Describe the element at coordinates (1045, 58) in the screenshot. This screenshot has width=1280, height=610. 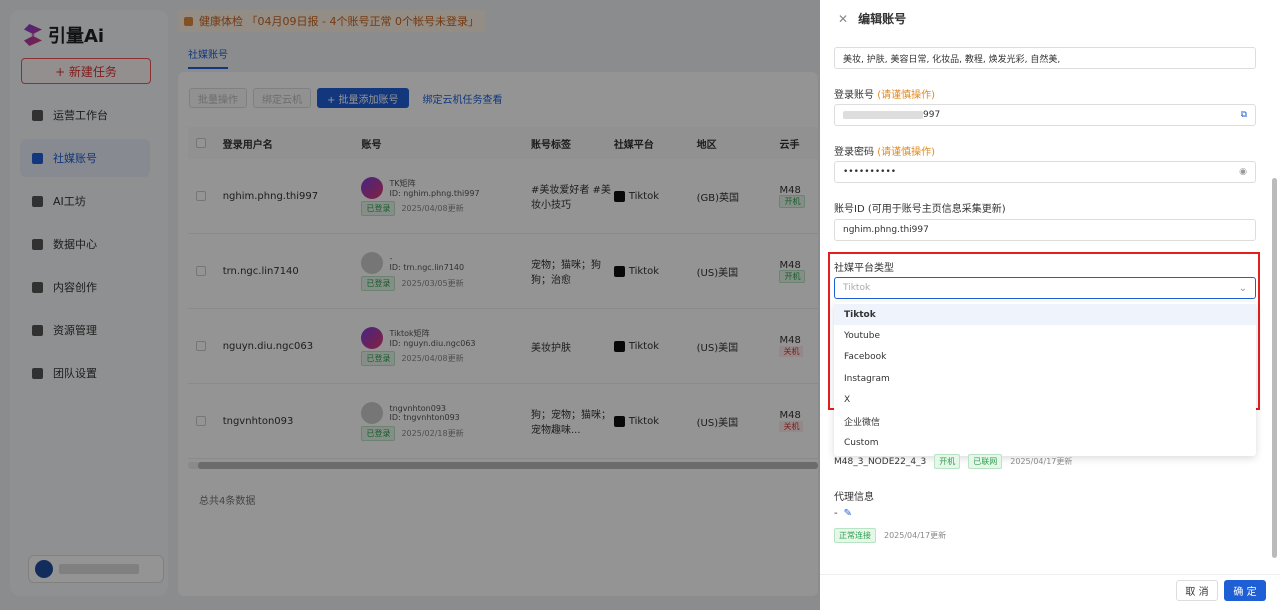
I see `keywords-input: 美妆, 护肤, 美容日常, 化妆品, 教程, 焕发光彩, 自然美,` at that location.